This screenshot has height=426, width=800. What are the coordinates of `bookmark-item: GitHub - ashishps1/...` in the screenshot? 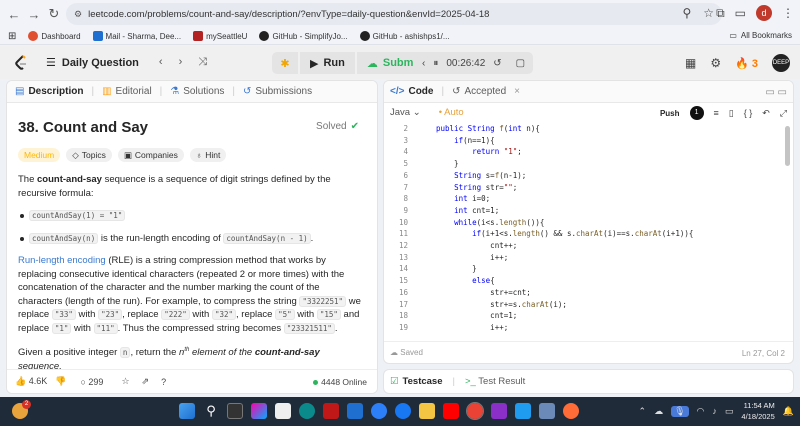 It's located at (404, 36).